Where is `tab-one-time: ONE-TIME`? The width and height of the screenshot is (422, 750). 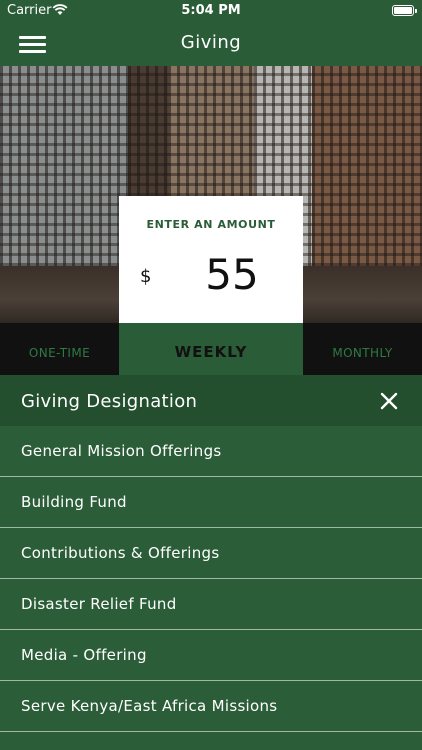
tab-one-time: ONE-TIME is located at coordinates (59, 349).